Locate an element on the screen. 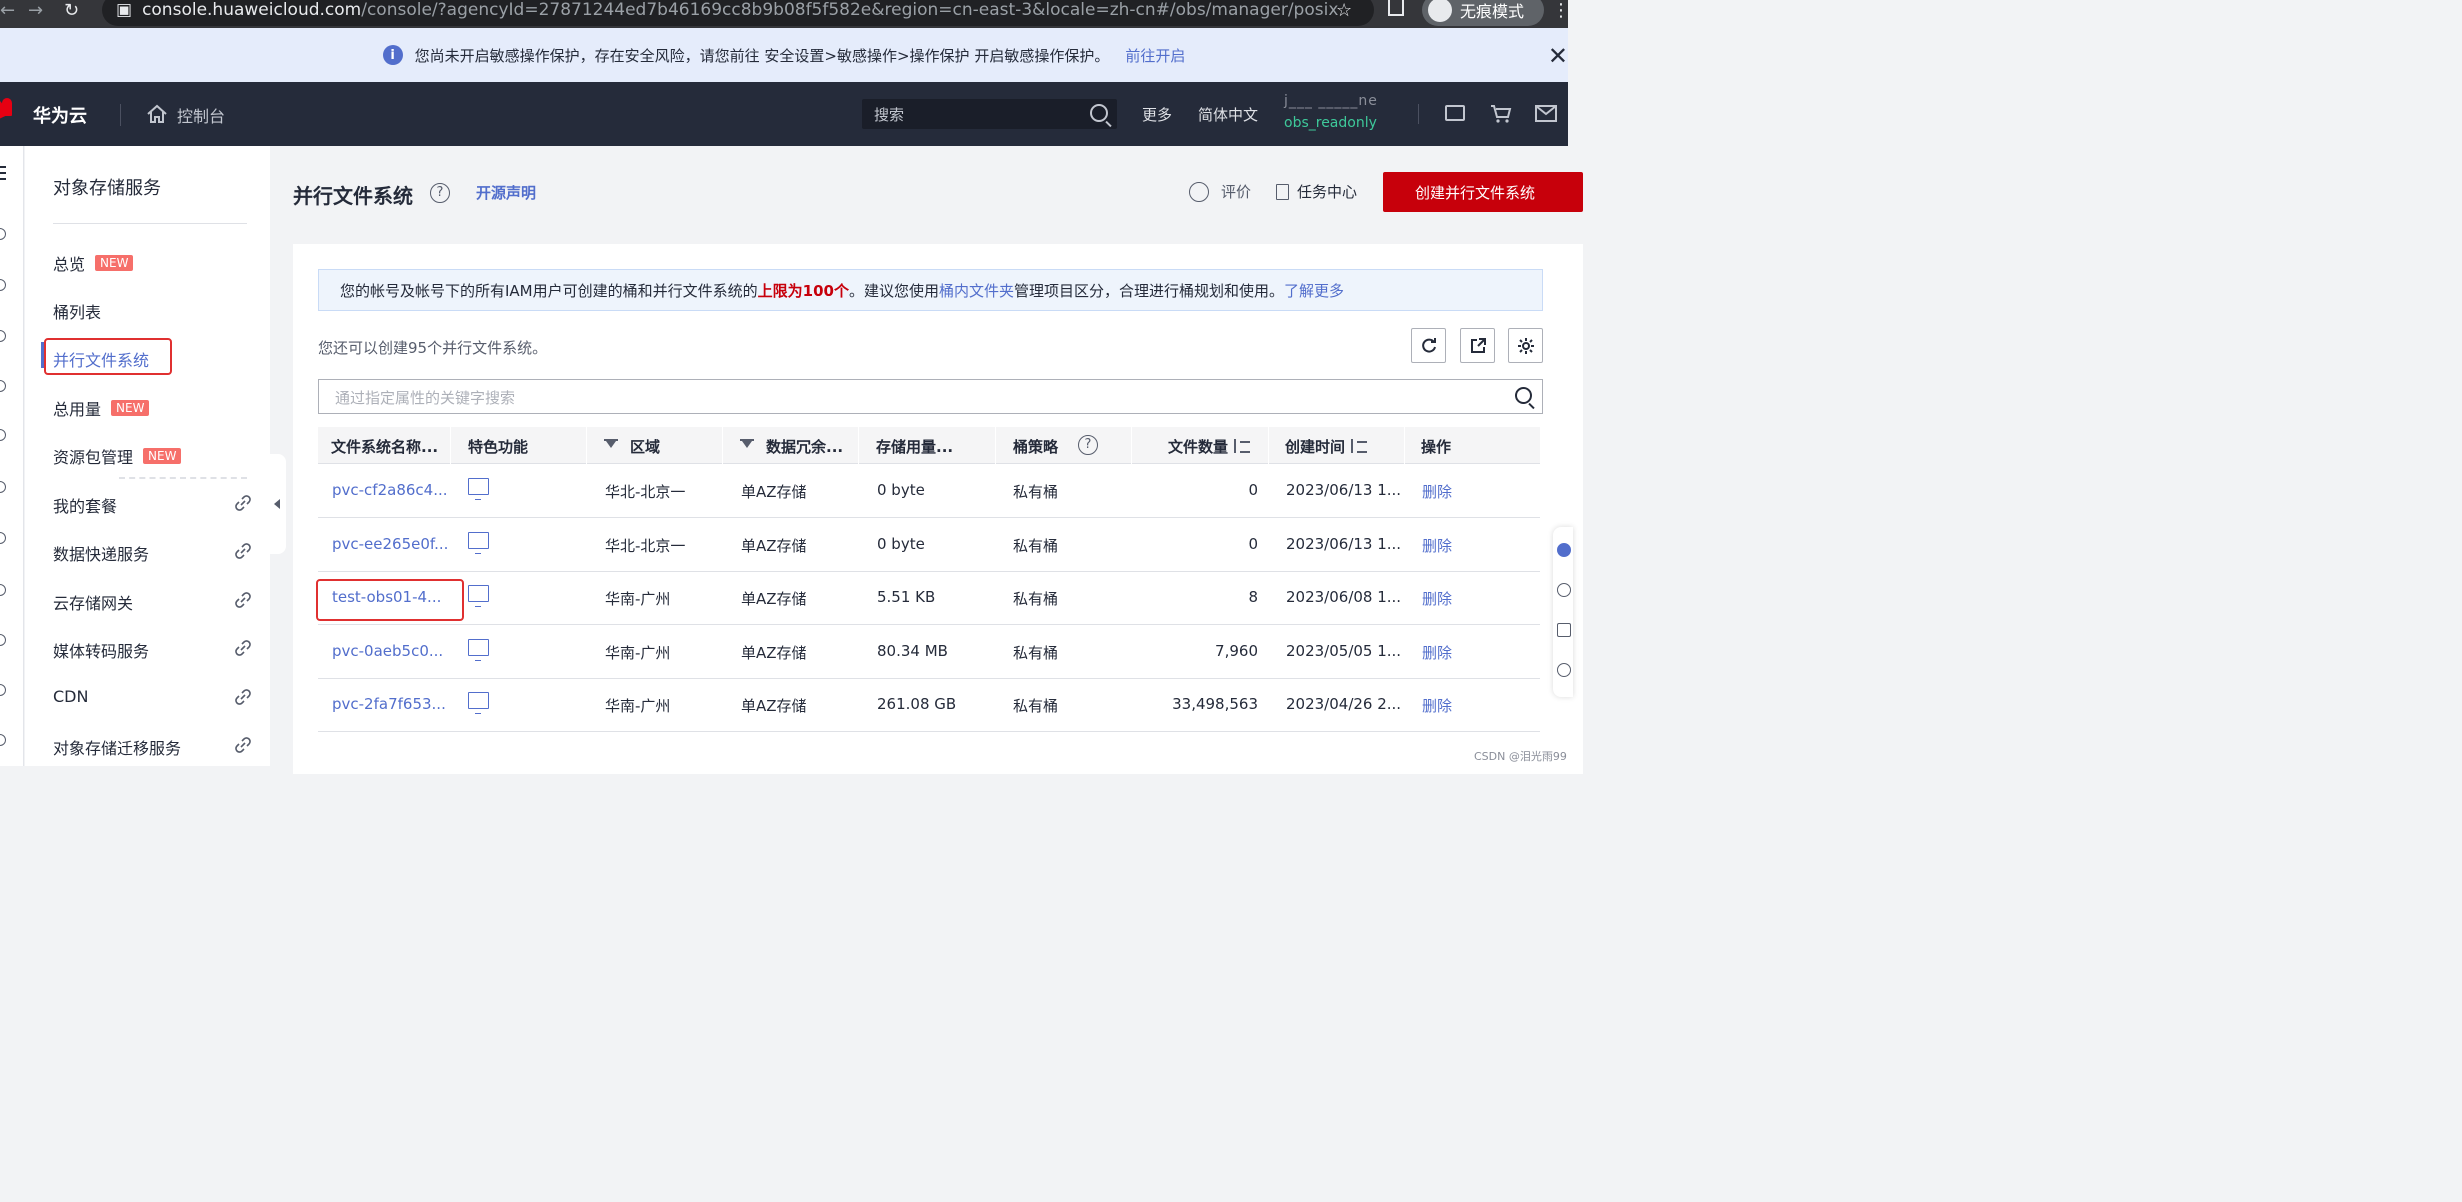 This screenshot has width=2462, height=1202. settings-button is located at coordinates (1525, 345).